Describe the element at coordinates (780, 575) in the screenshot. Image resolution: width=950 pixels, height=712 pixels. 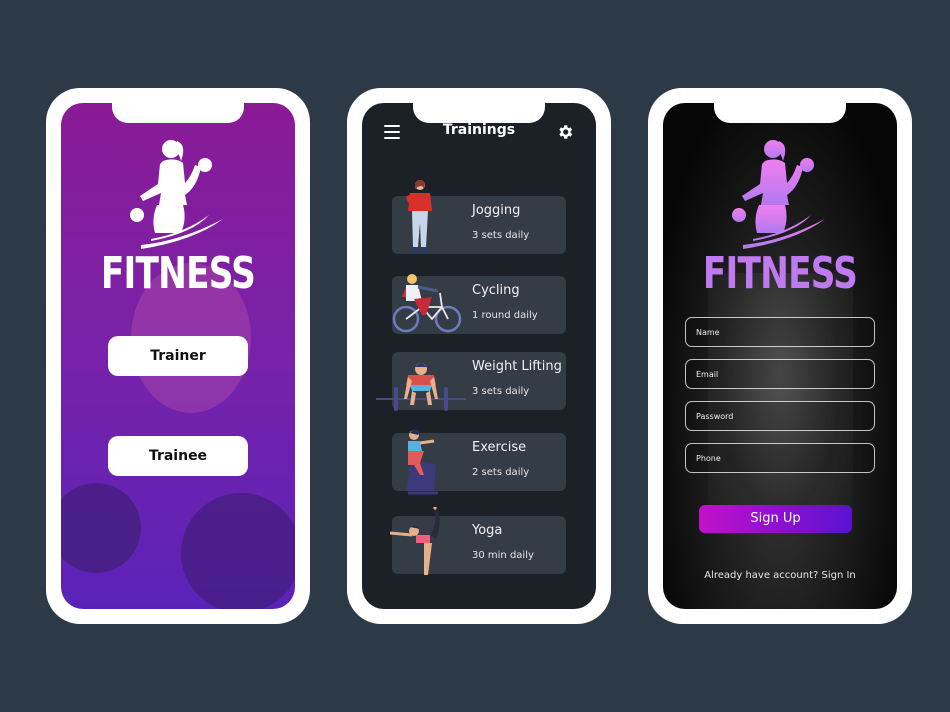
I see `sign-in-link: Already have account? Sign In` at that location.